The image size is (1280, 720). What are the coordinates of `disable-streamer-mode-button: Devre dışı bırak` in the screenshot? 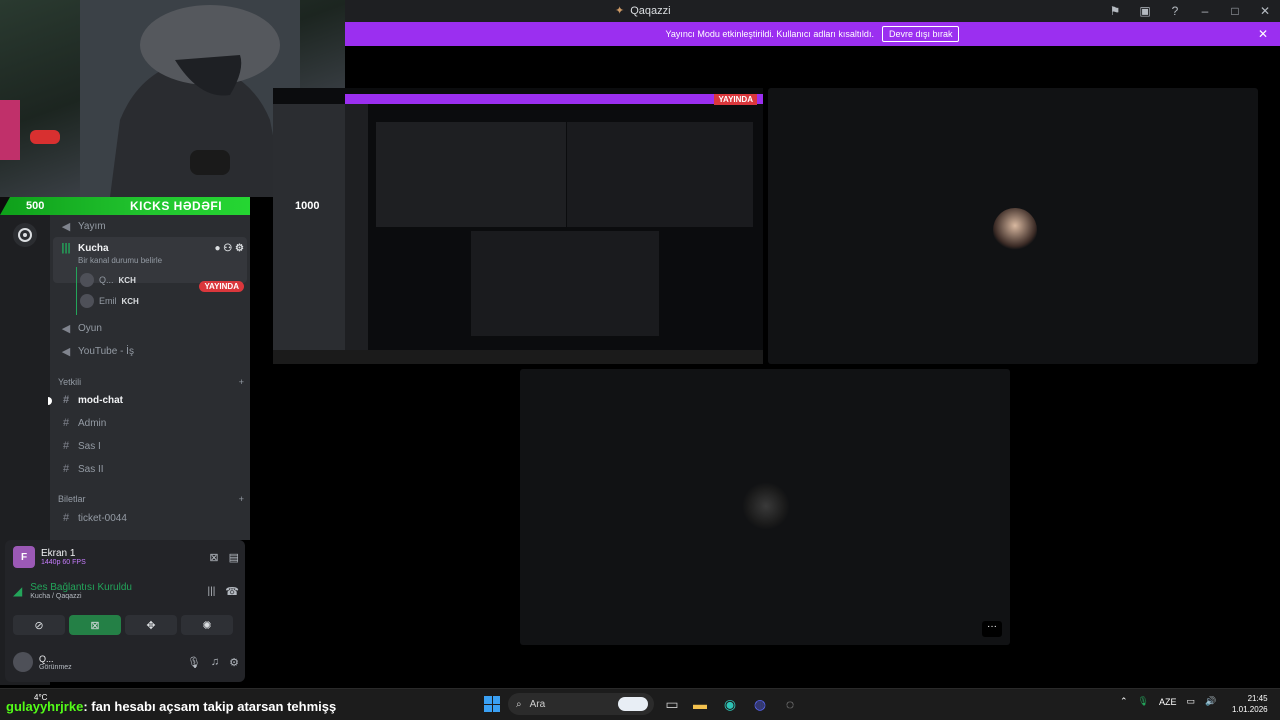 It's located at (920, 34).